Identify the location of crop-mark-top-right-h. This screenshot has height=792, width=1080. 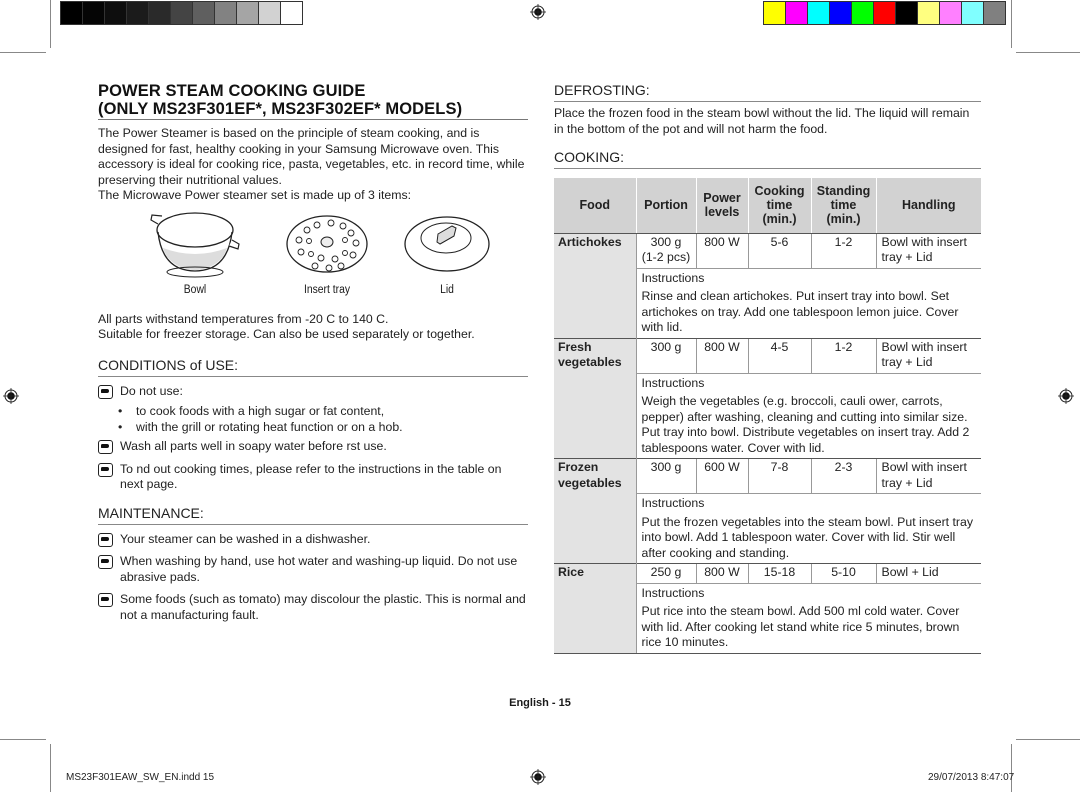
(1048, 52).